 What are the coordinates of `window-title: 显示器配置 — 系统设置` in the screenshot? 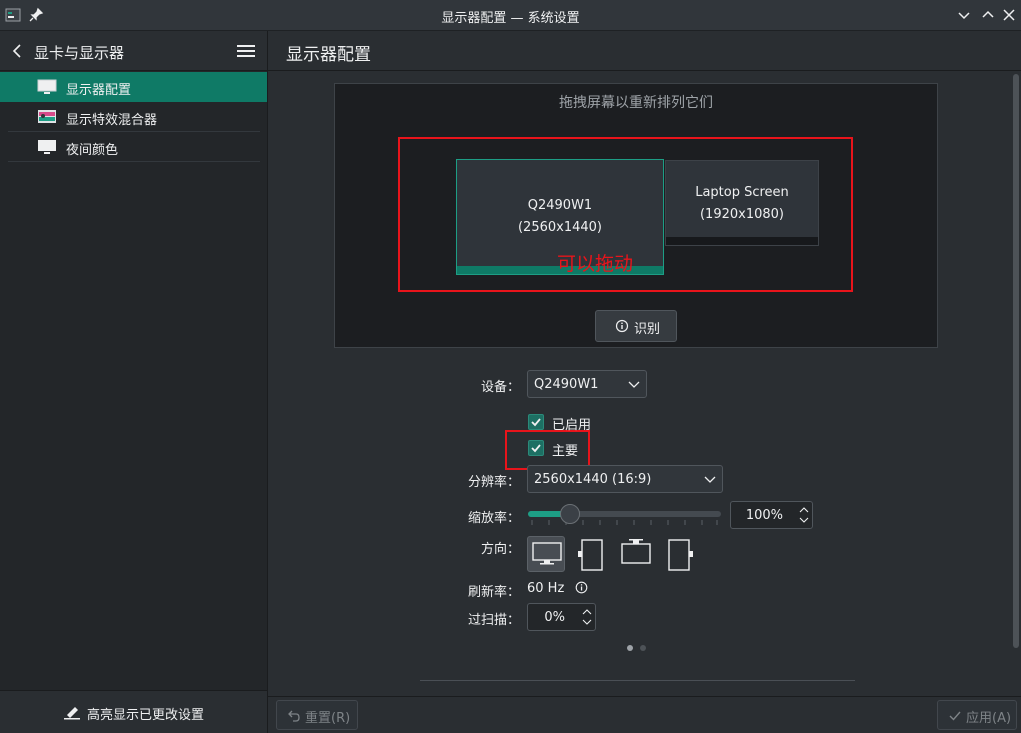 It's located at (510, 18).